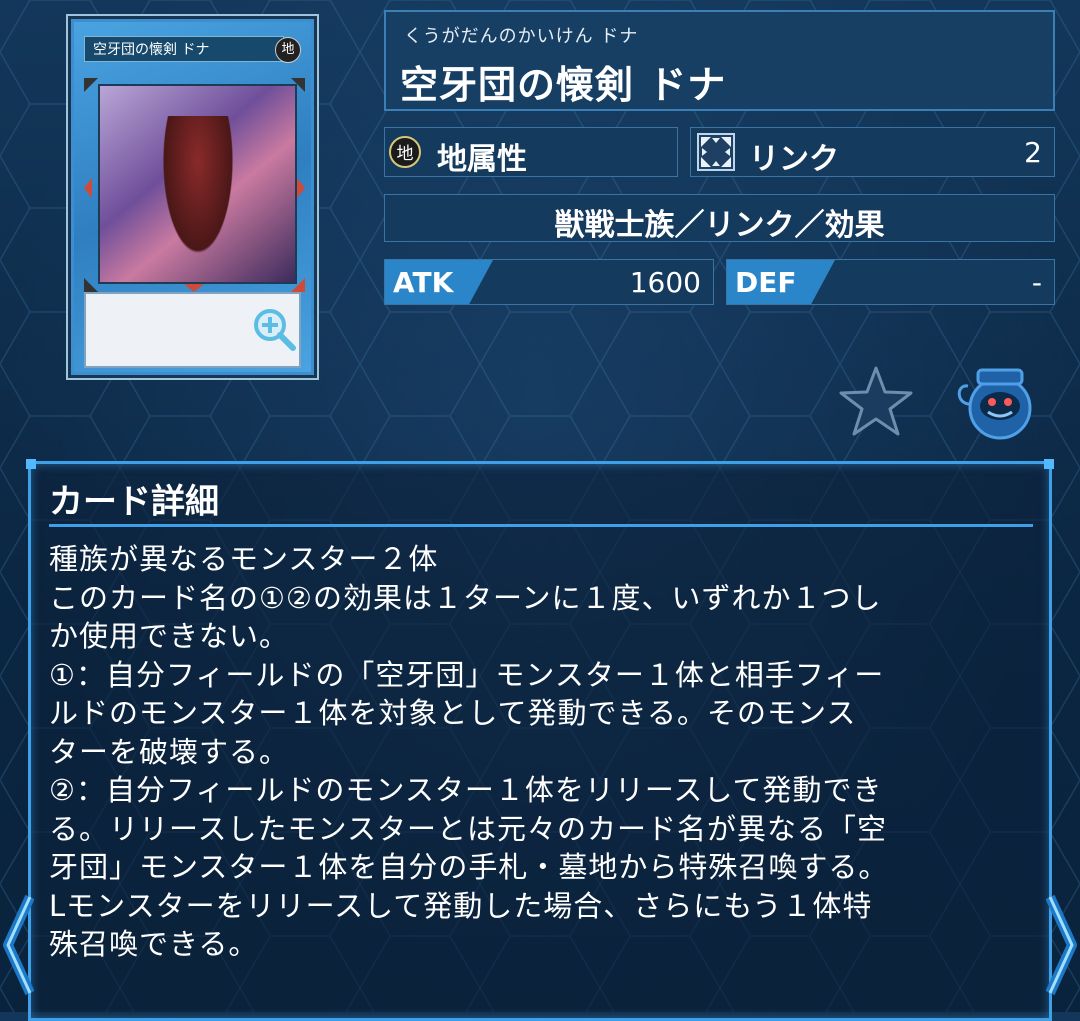 The width and height of the screenshot is (1080, 1021). Describe the element at coordinates (423, 282) in the screenshot. I see `atk-label: ATK` at that location.